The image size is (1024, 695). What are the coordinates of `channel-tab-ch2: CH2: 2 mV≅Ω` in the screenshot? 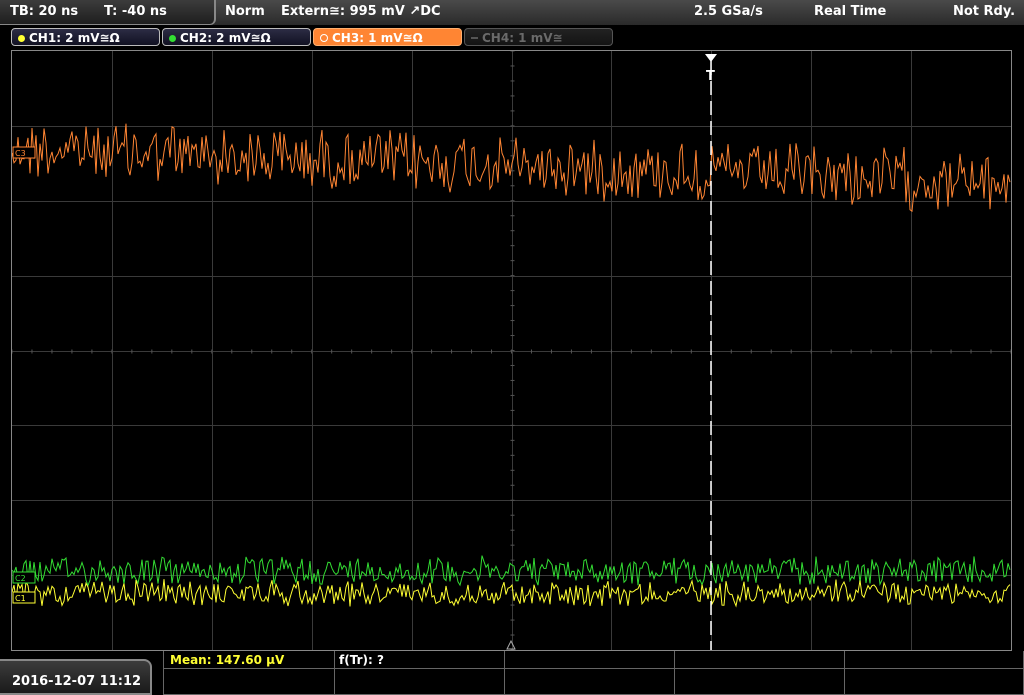 It's located at (236, 37).